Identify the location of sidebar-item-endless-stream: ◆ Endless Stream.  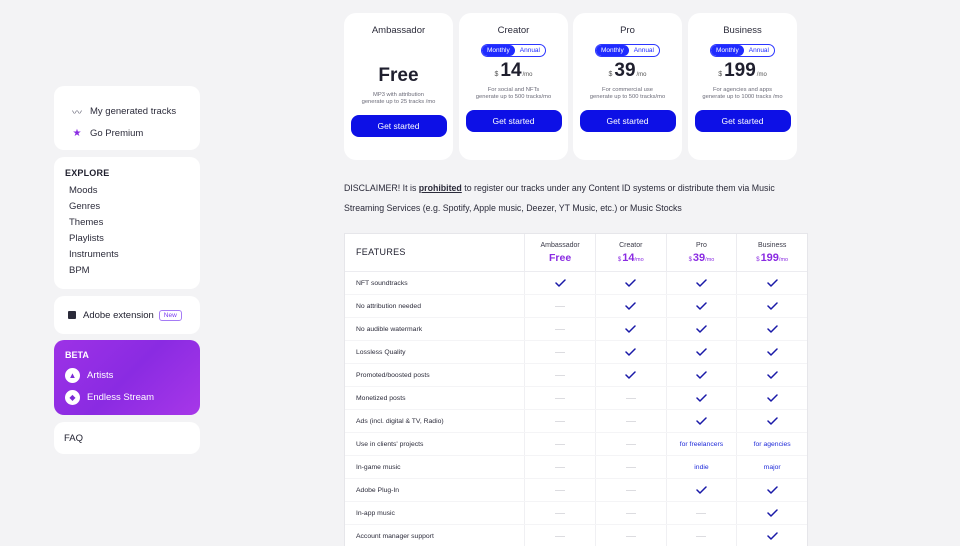
(132, 397).